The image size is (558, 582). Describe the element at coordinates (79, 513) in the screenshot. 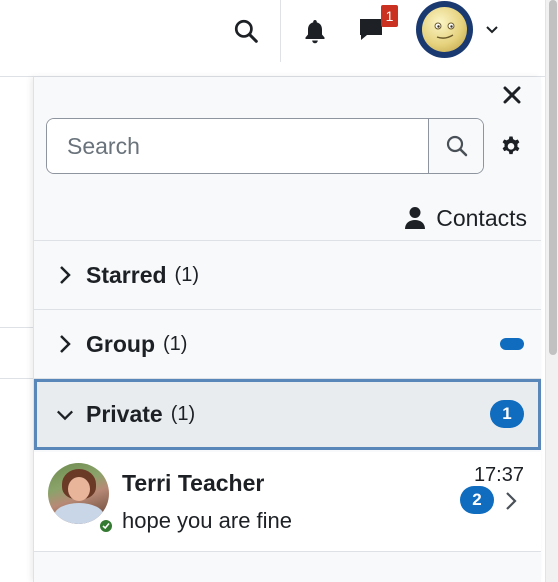

I see `avatar-shirt` at that location.